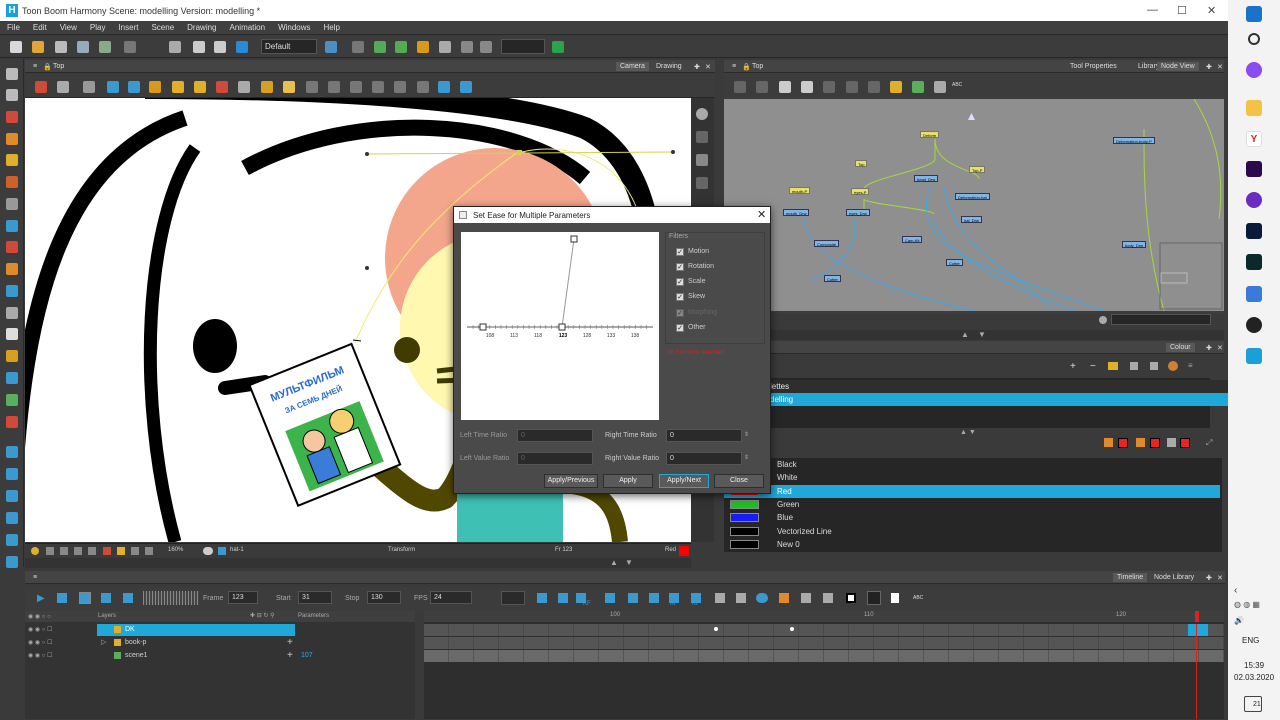 The width and height of the screenshot is (1280, 720). I want to click on frame-ruler: 100 110 120, so click(824, 616).